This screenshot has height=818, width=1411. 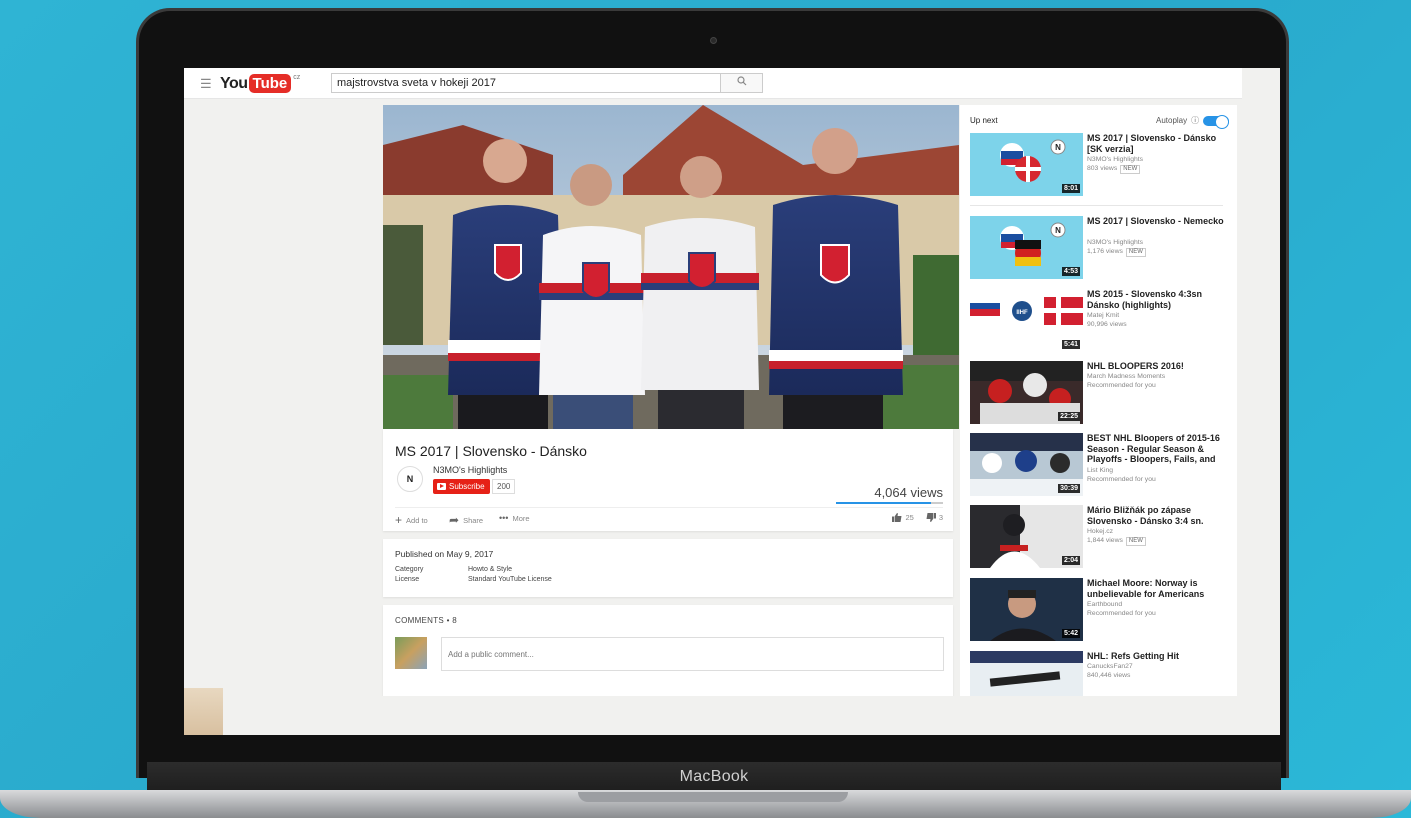 I want to click on published-date: Published on May 9, 2017, so click(x=444, y=554).